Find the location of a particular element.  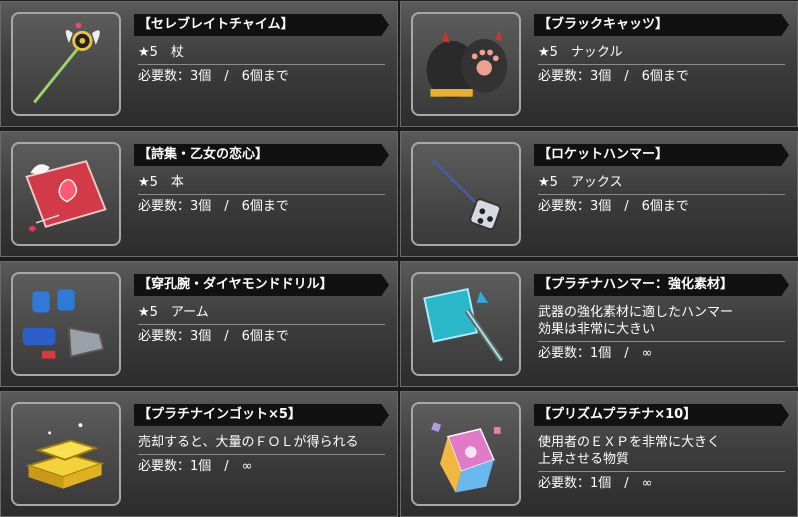

gold-ingot-icon is located at coordinates (65, 456).